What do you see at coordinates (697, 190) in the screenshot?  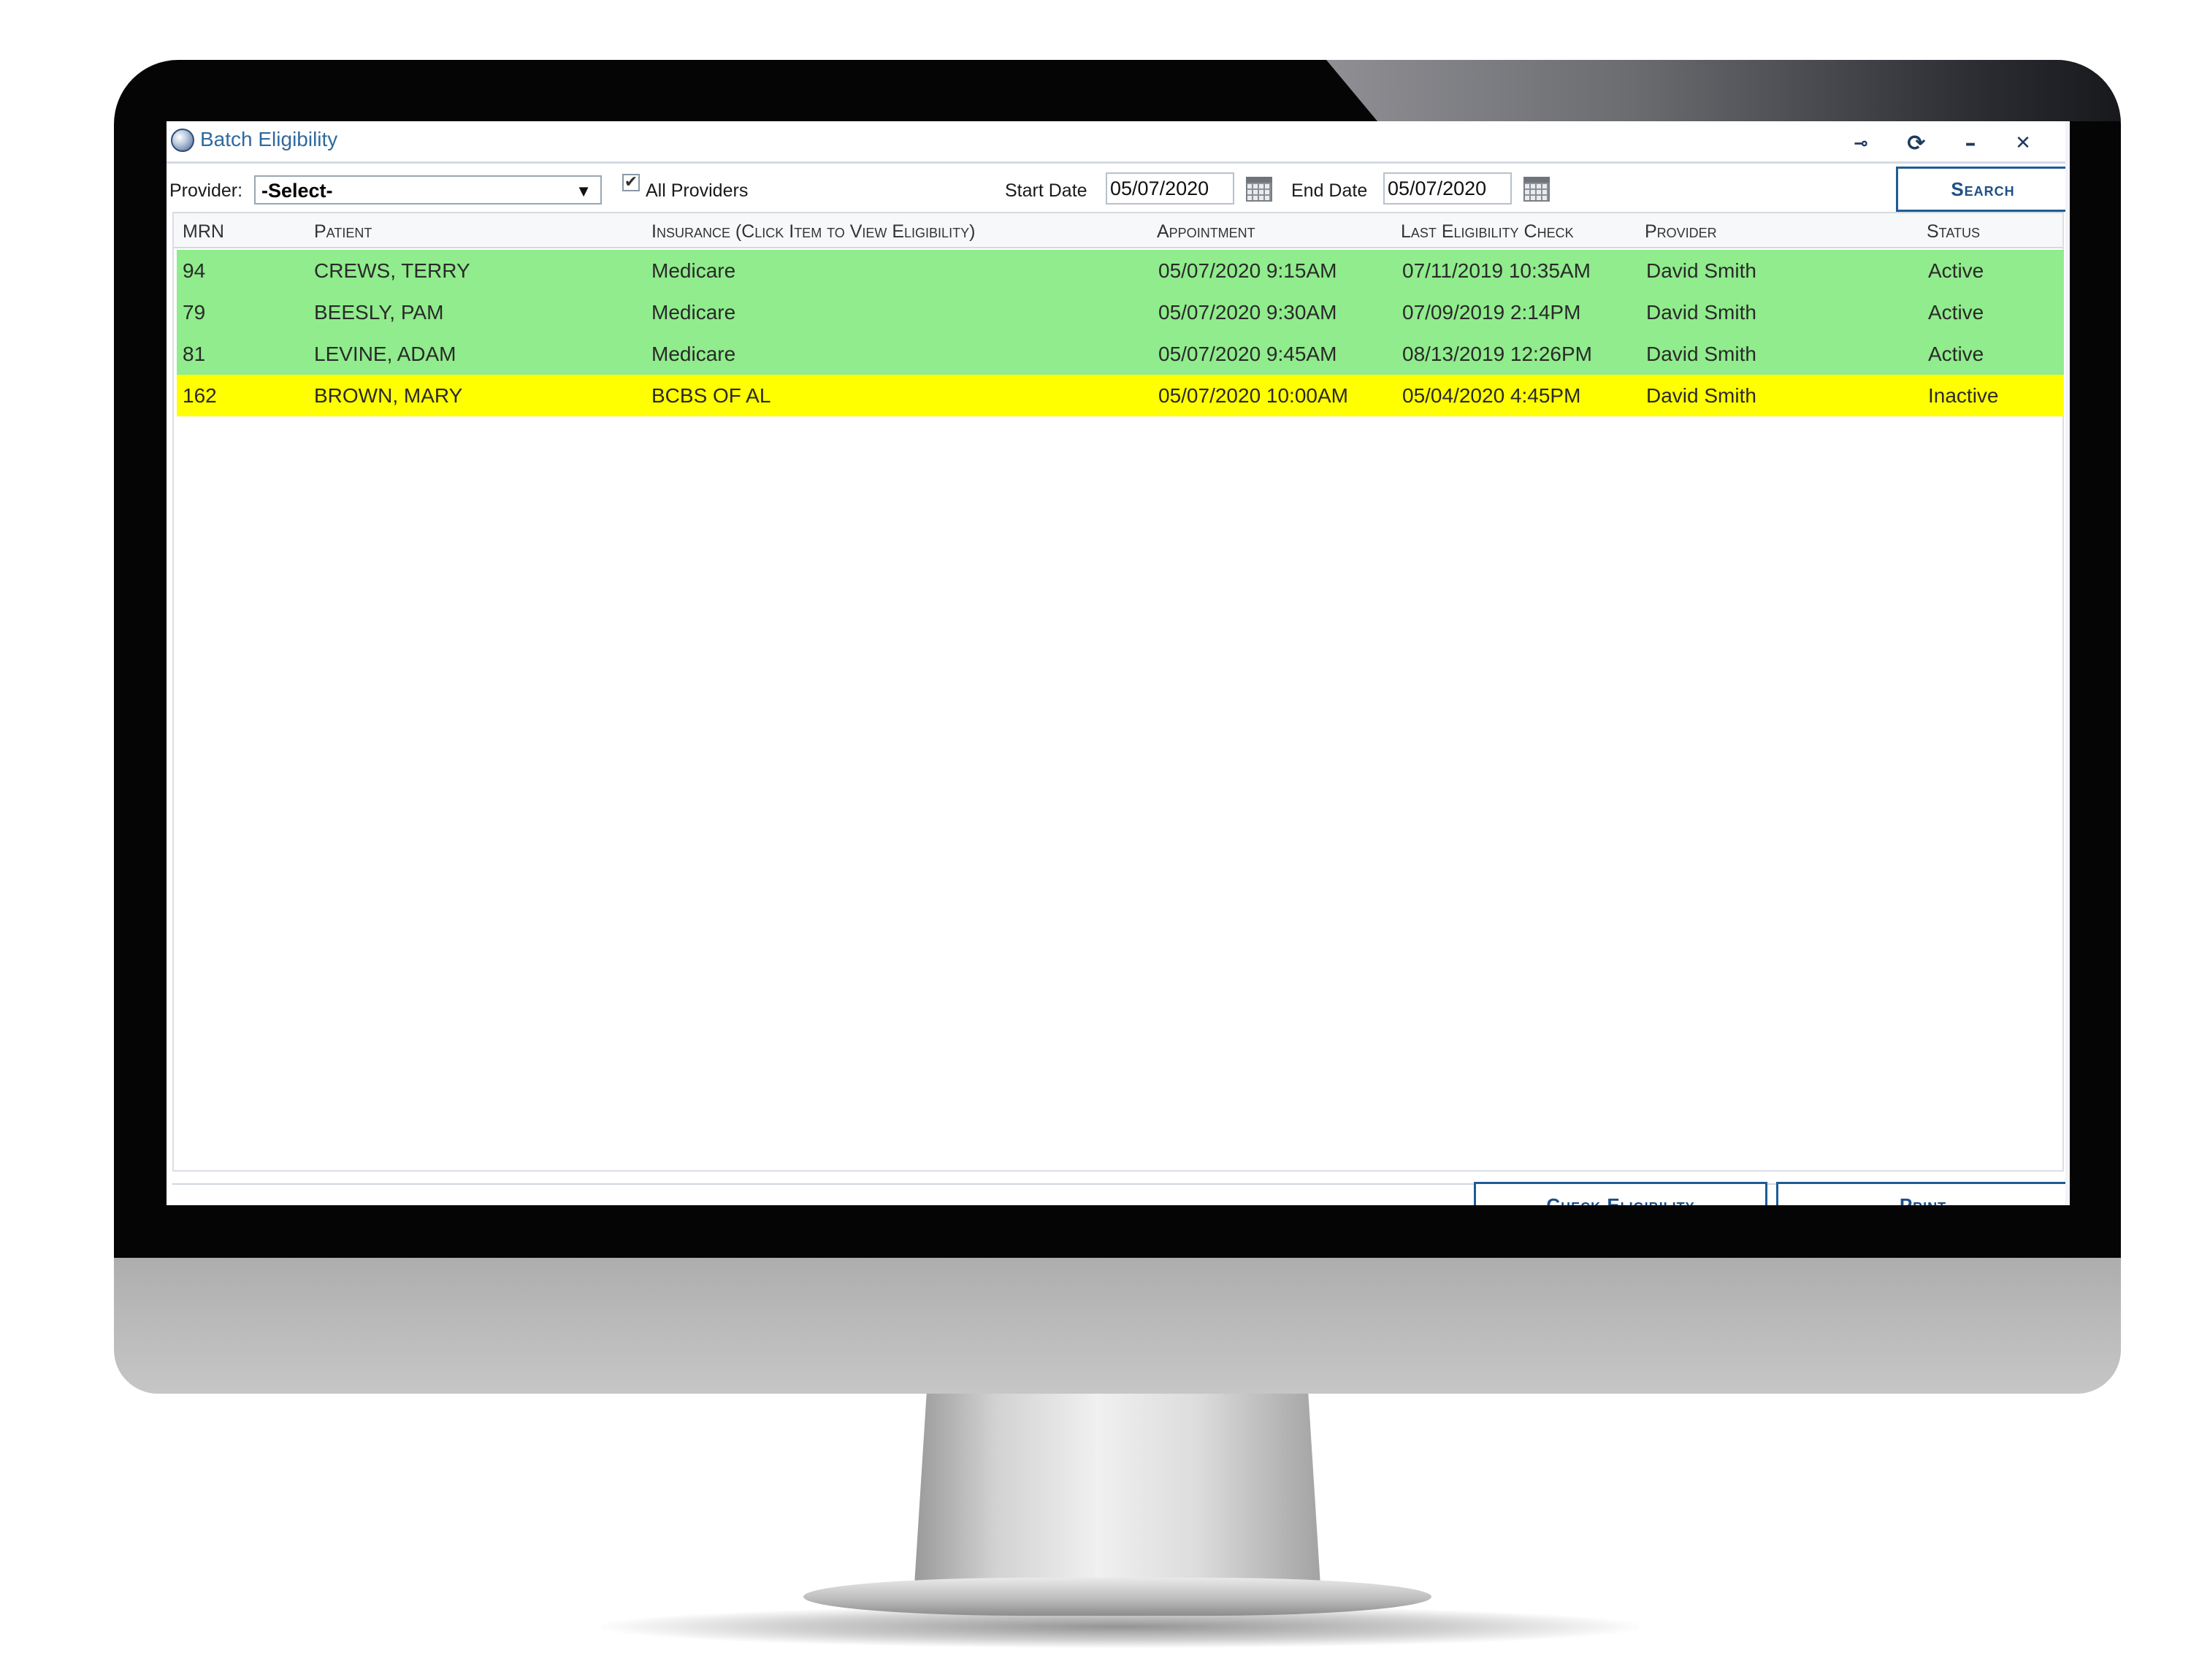 I see `all-providers-label: All Providers` at bounding box center [697, 190].